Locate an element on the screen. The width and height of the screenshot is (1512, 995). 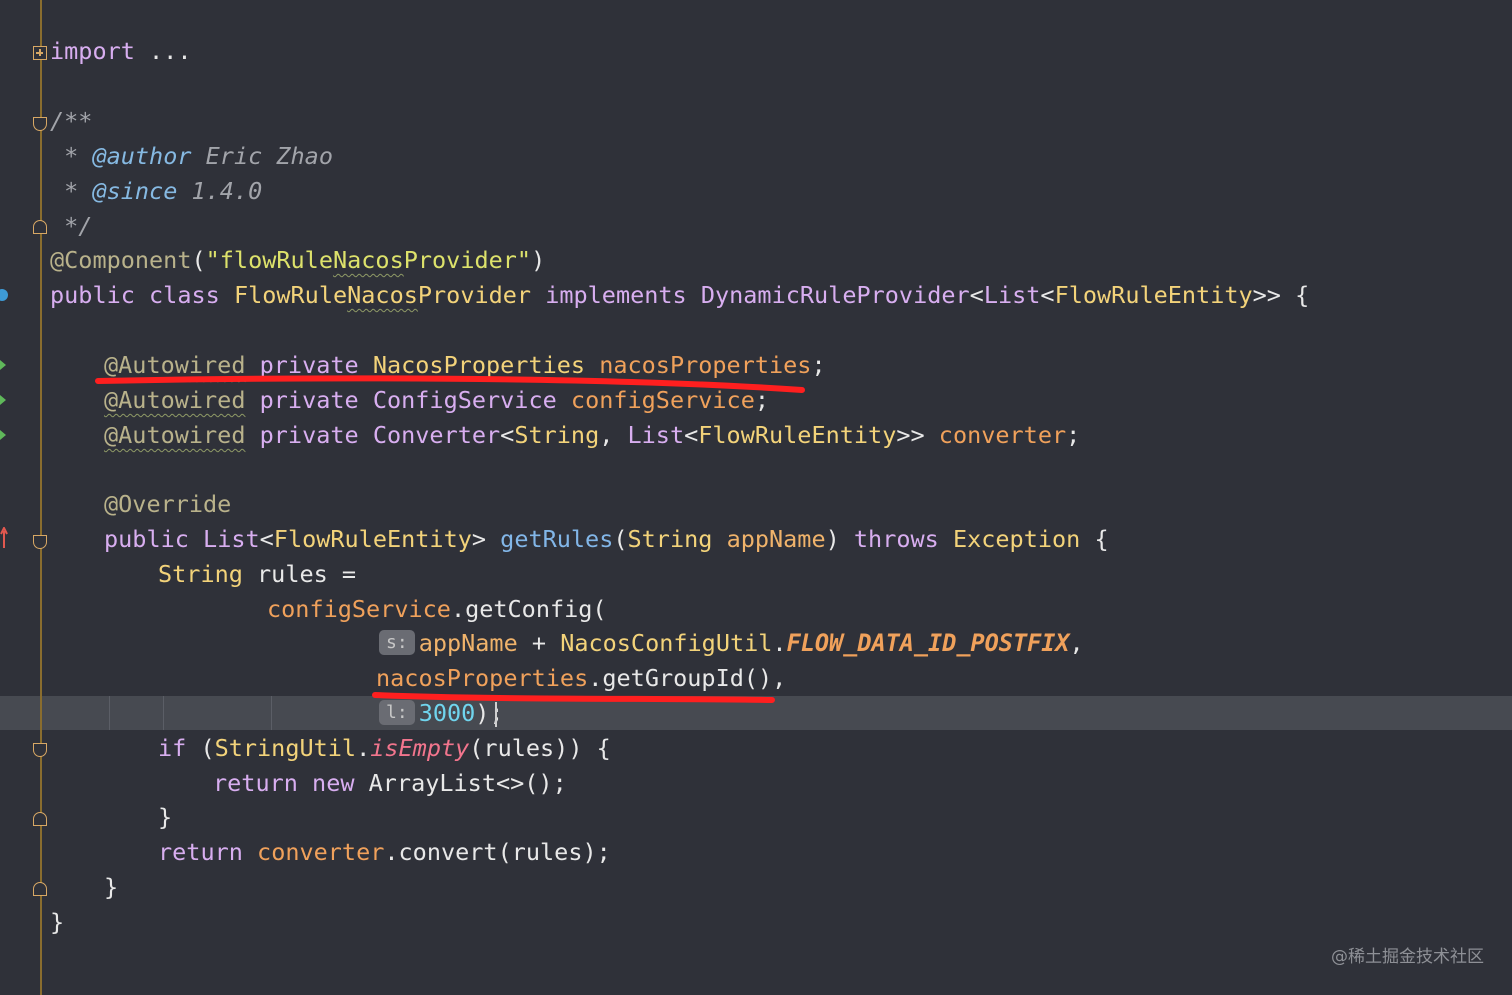
caret-line-highlight is located at coordinates (756, 713).